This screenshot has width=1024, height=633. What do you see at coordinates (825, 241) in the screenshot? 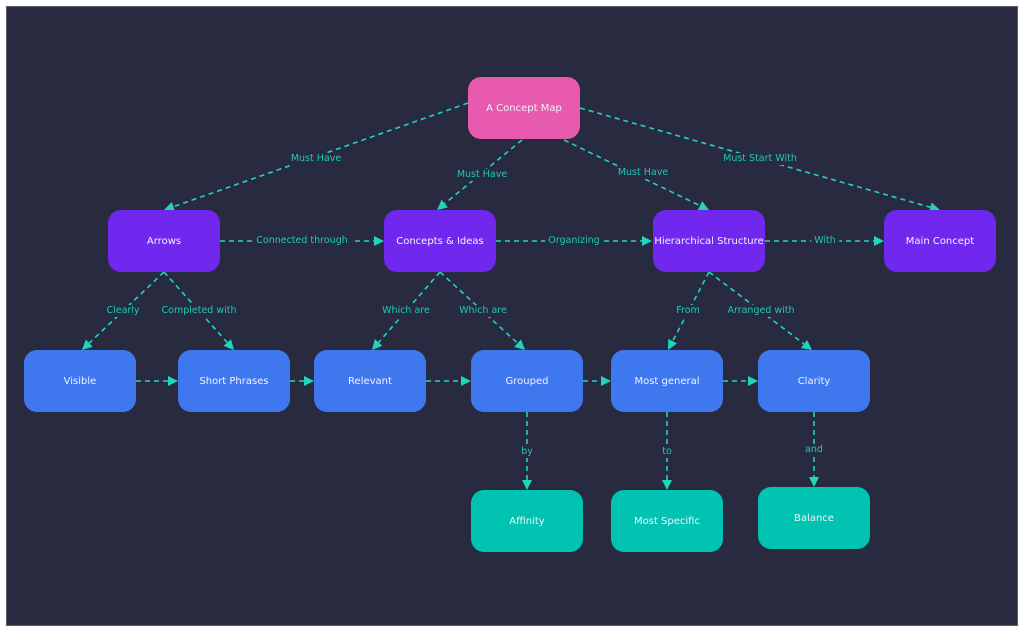
I see `edge-label: With` at bounding box center [825, 241].